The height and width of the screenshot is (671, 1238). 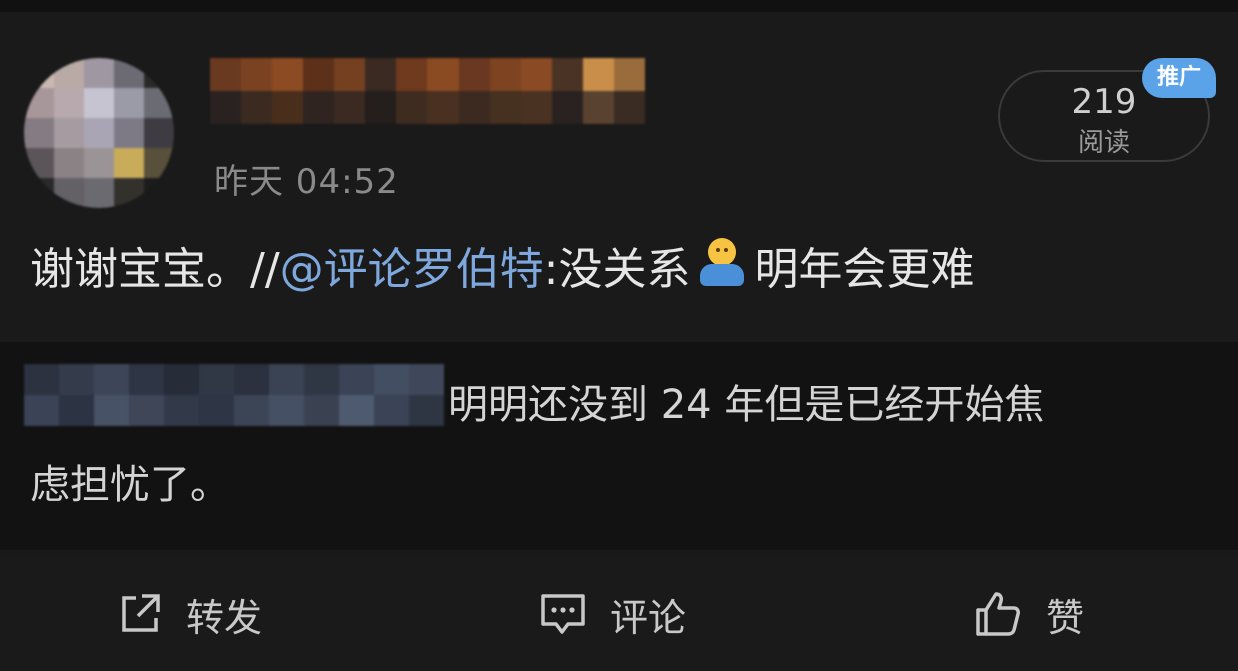 What do you see at coordinates (1065, 617) in the screenshot?
I see `like-label: 赞` at bounding box center [1065, 617].